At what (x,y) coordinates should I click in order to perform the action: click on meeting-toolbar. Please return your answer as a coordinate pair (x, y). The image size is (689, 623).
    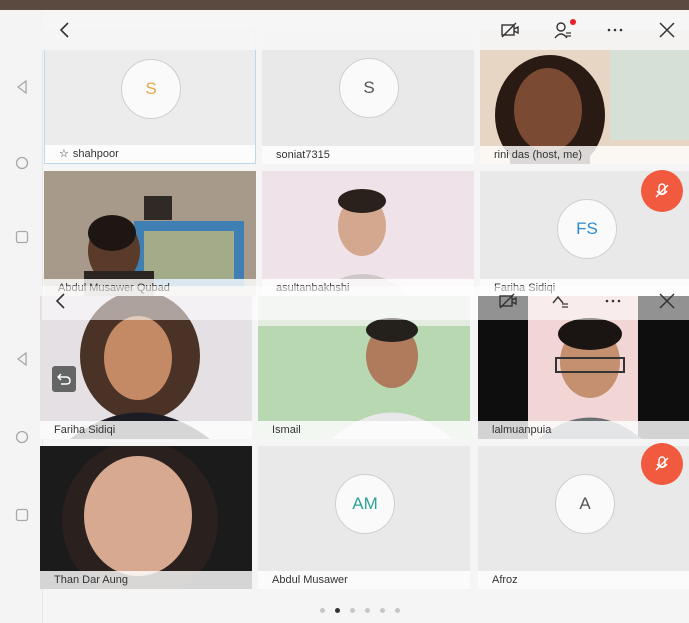
    Looking at the image, I should click on (365, 30).